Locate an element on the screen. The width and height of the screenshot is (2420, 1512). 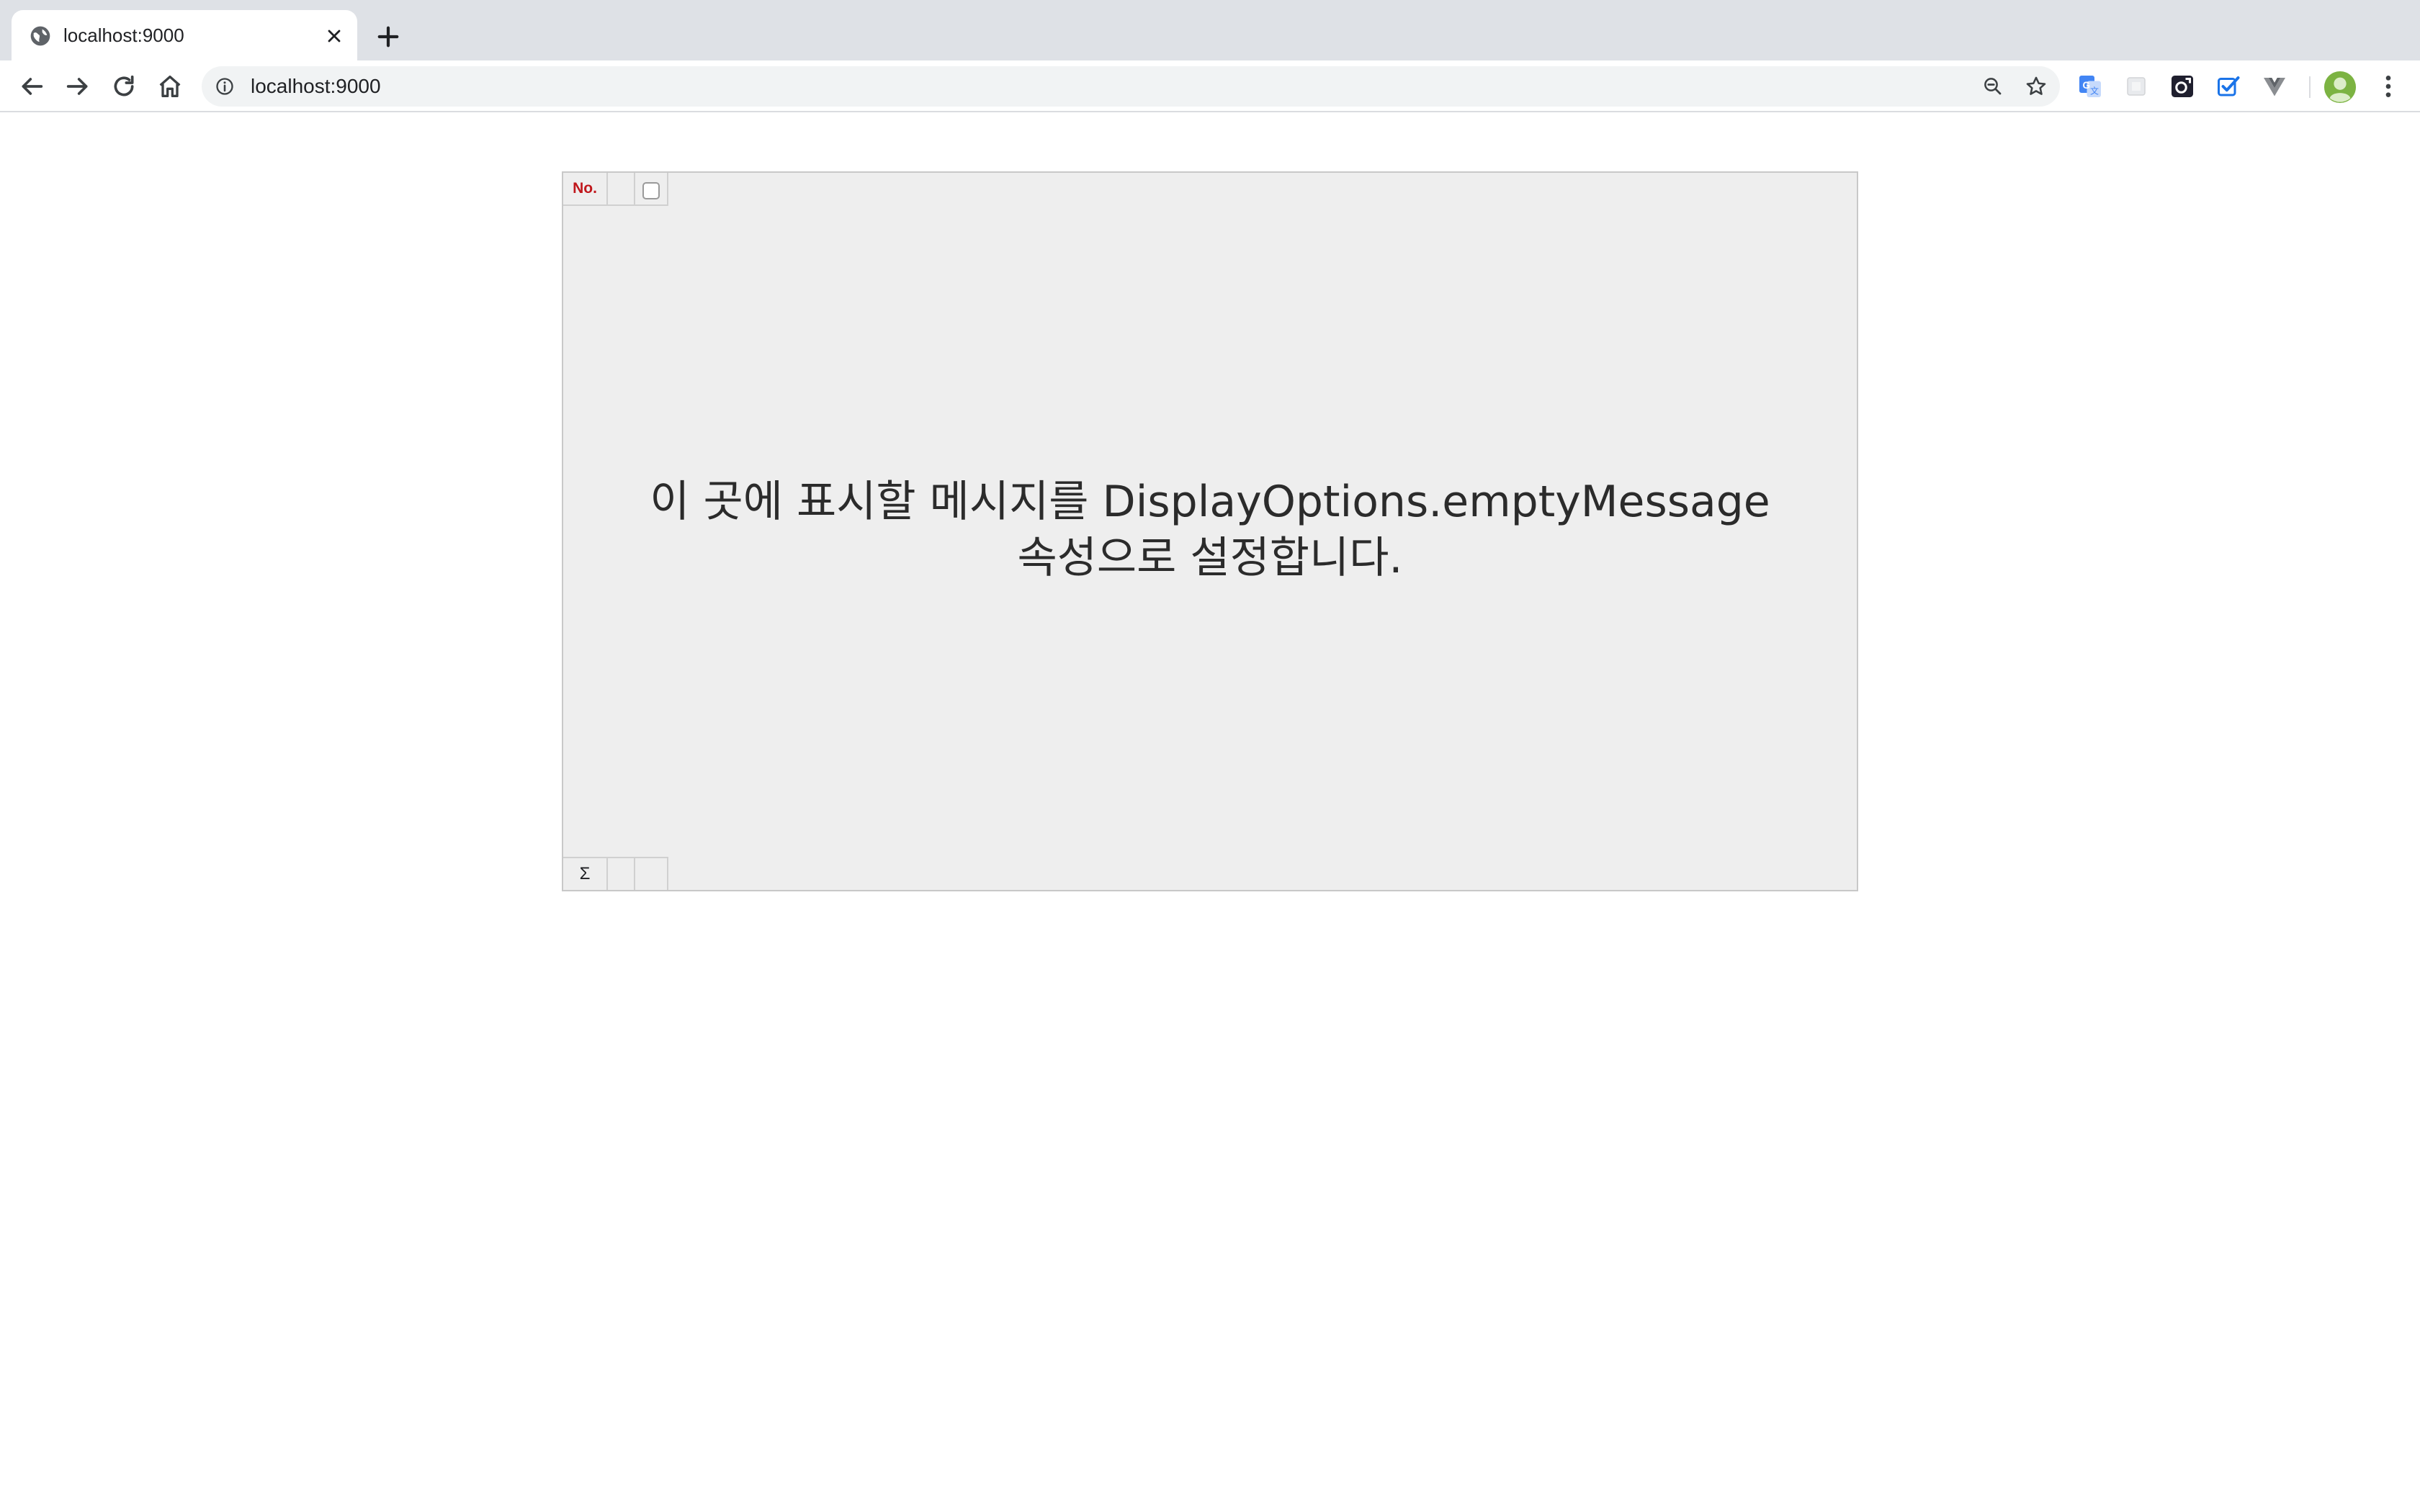
back-arrow-icon is located at coordinates (31, 86).